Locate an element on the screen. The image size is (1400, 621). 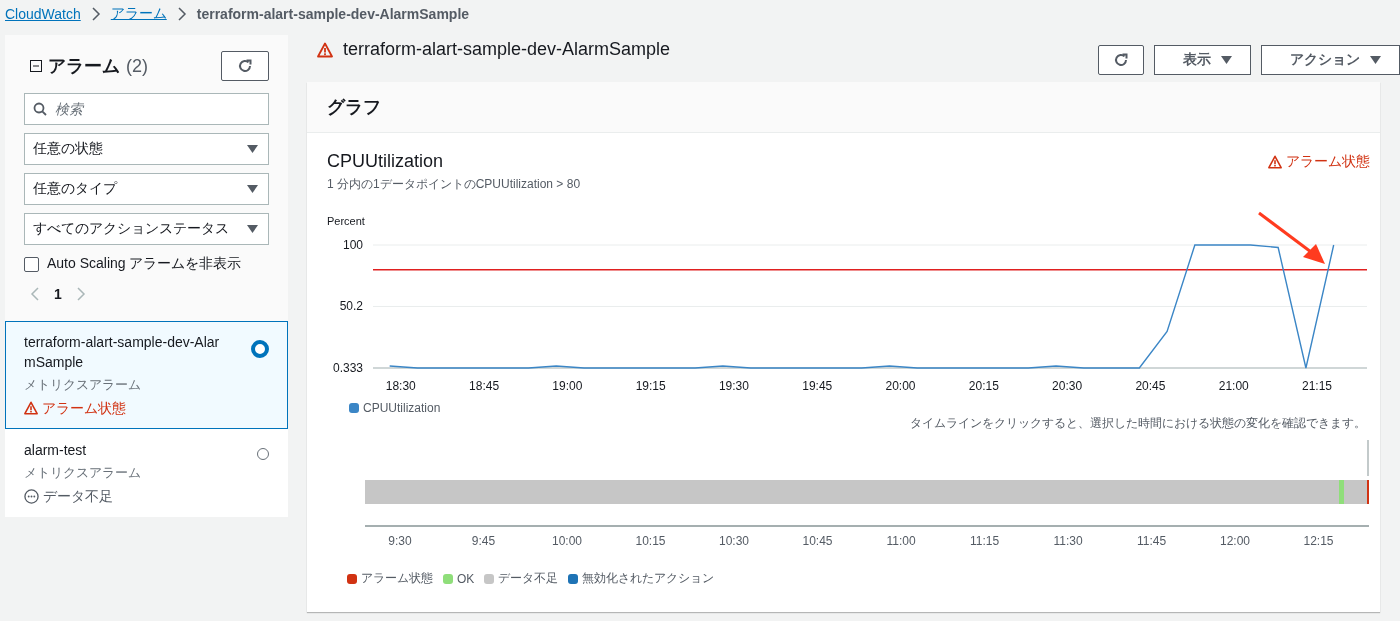
x-tick-label: 18:30 is located at coordinates (400, 386).